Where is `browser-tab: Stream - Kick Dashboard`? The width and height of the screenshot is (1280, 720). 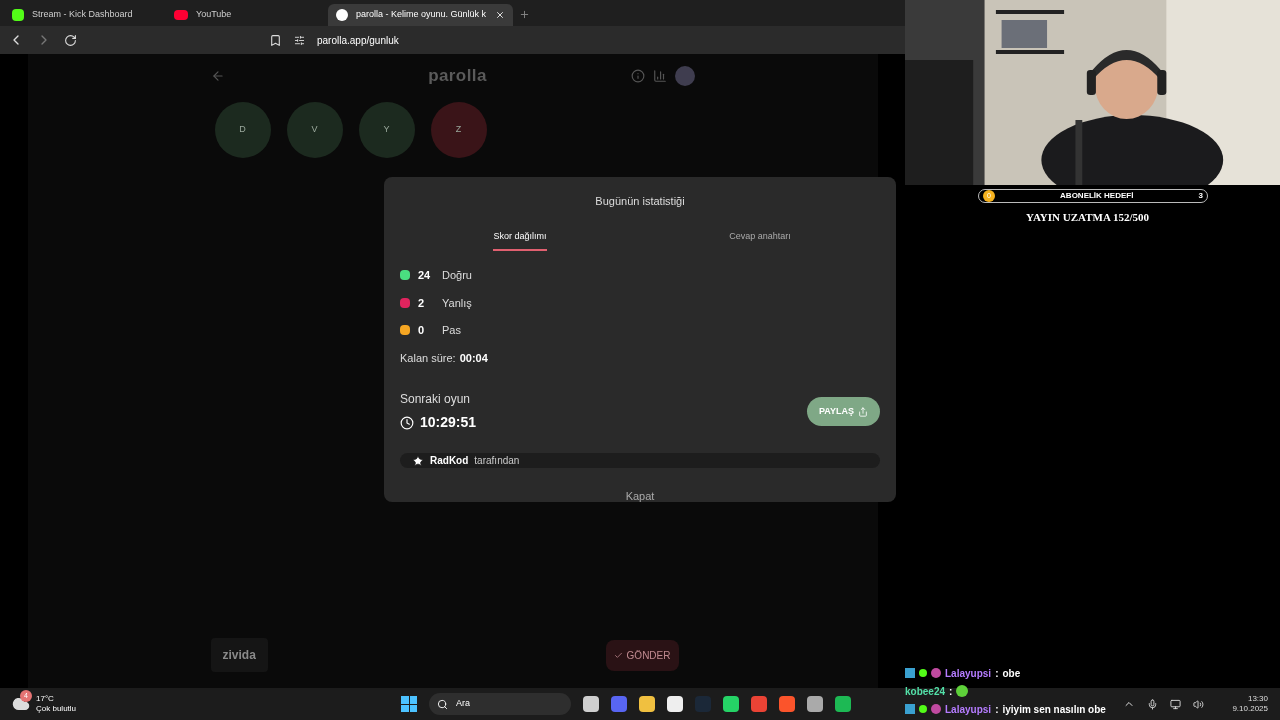
browser-tab: Stream - Kick Dashboard is located at coordinates (84, 15).